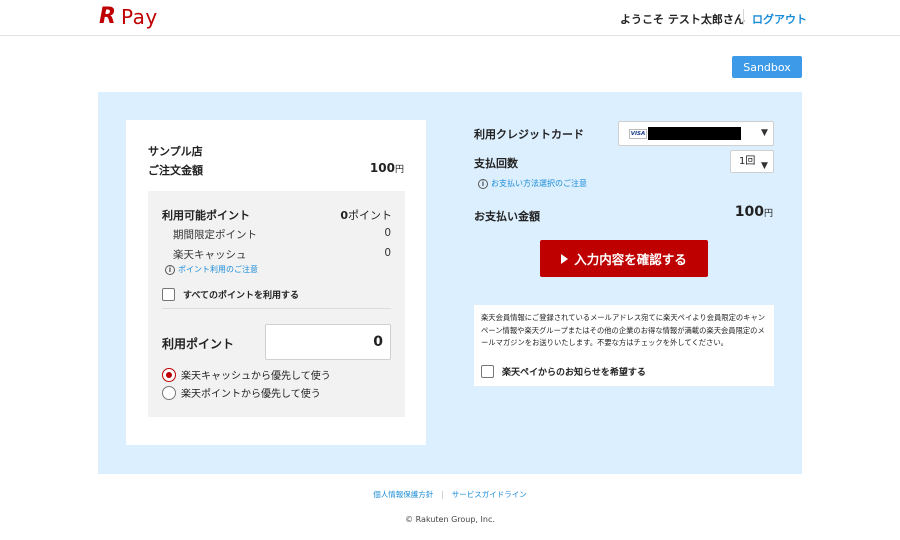  Describe the element at coordinates (574, 373) in the screenshot. I see `newsletter-checkbox-label: 楽天ペイからのお知らせを希望する` at that location.